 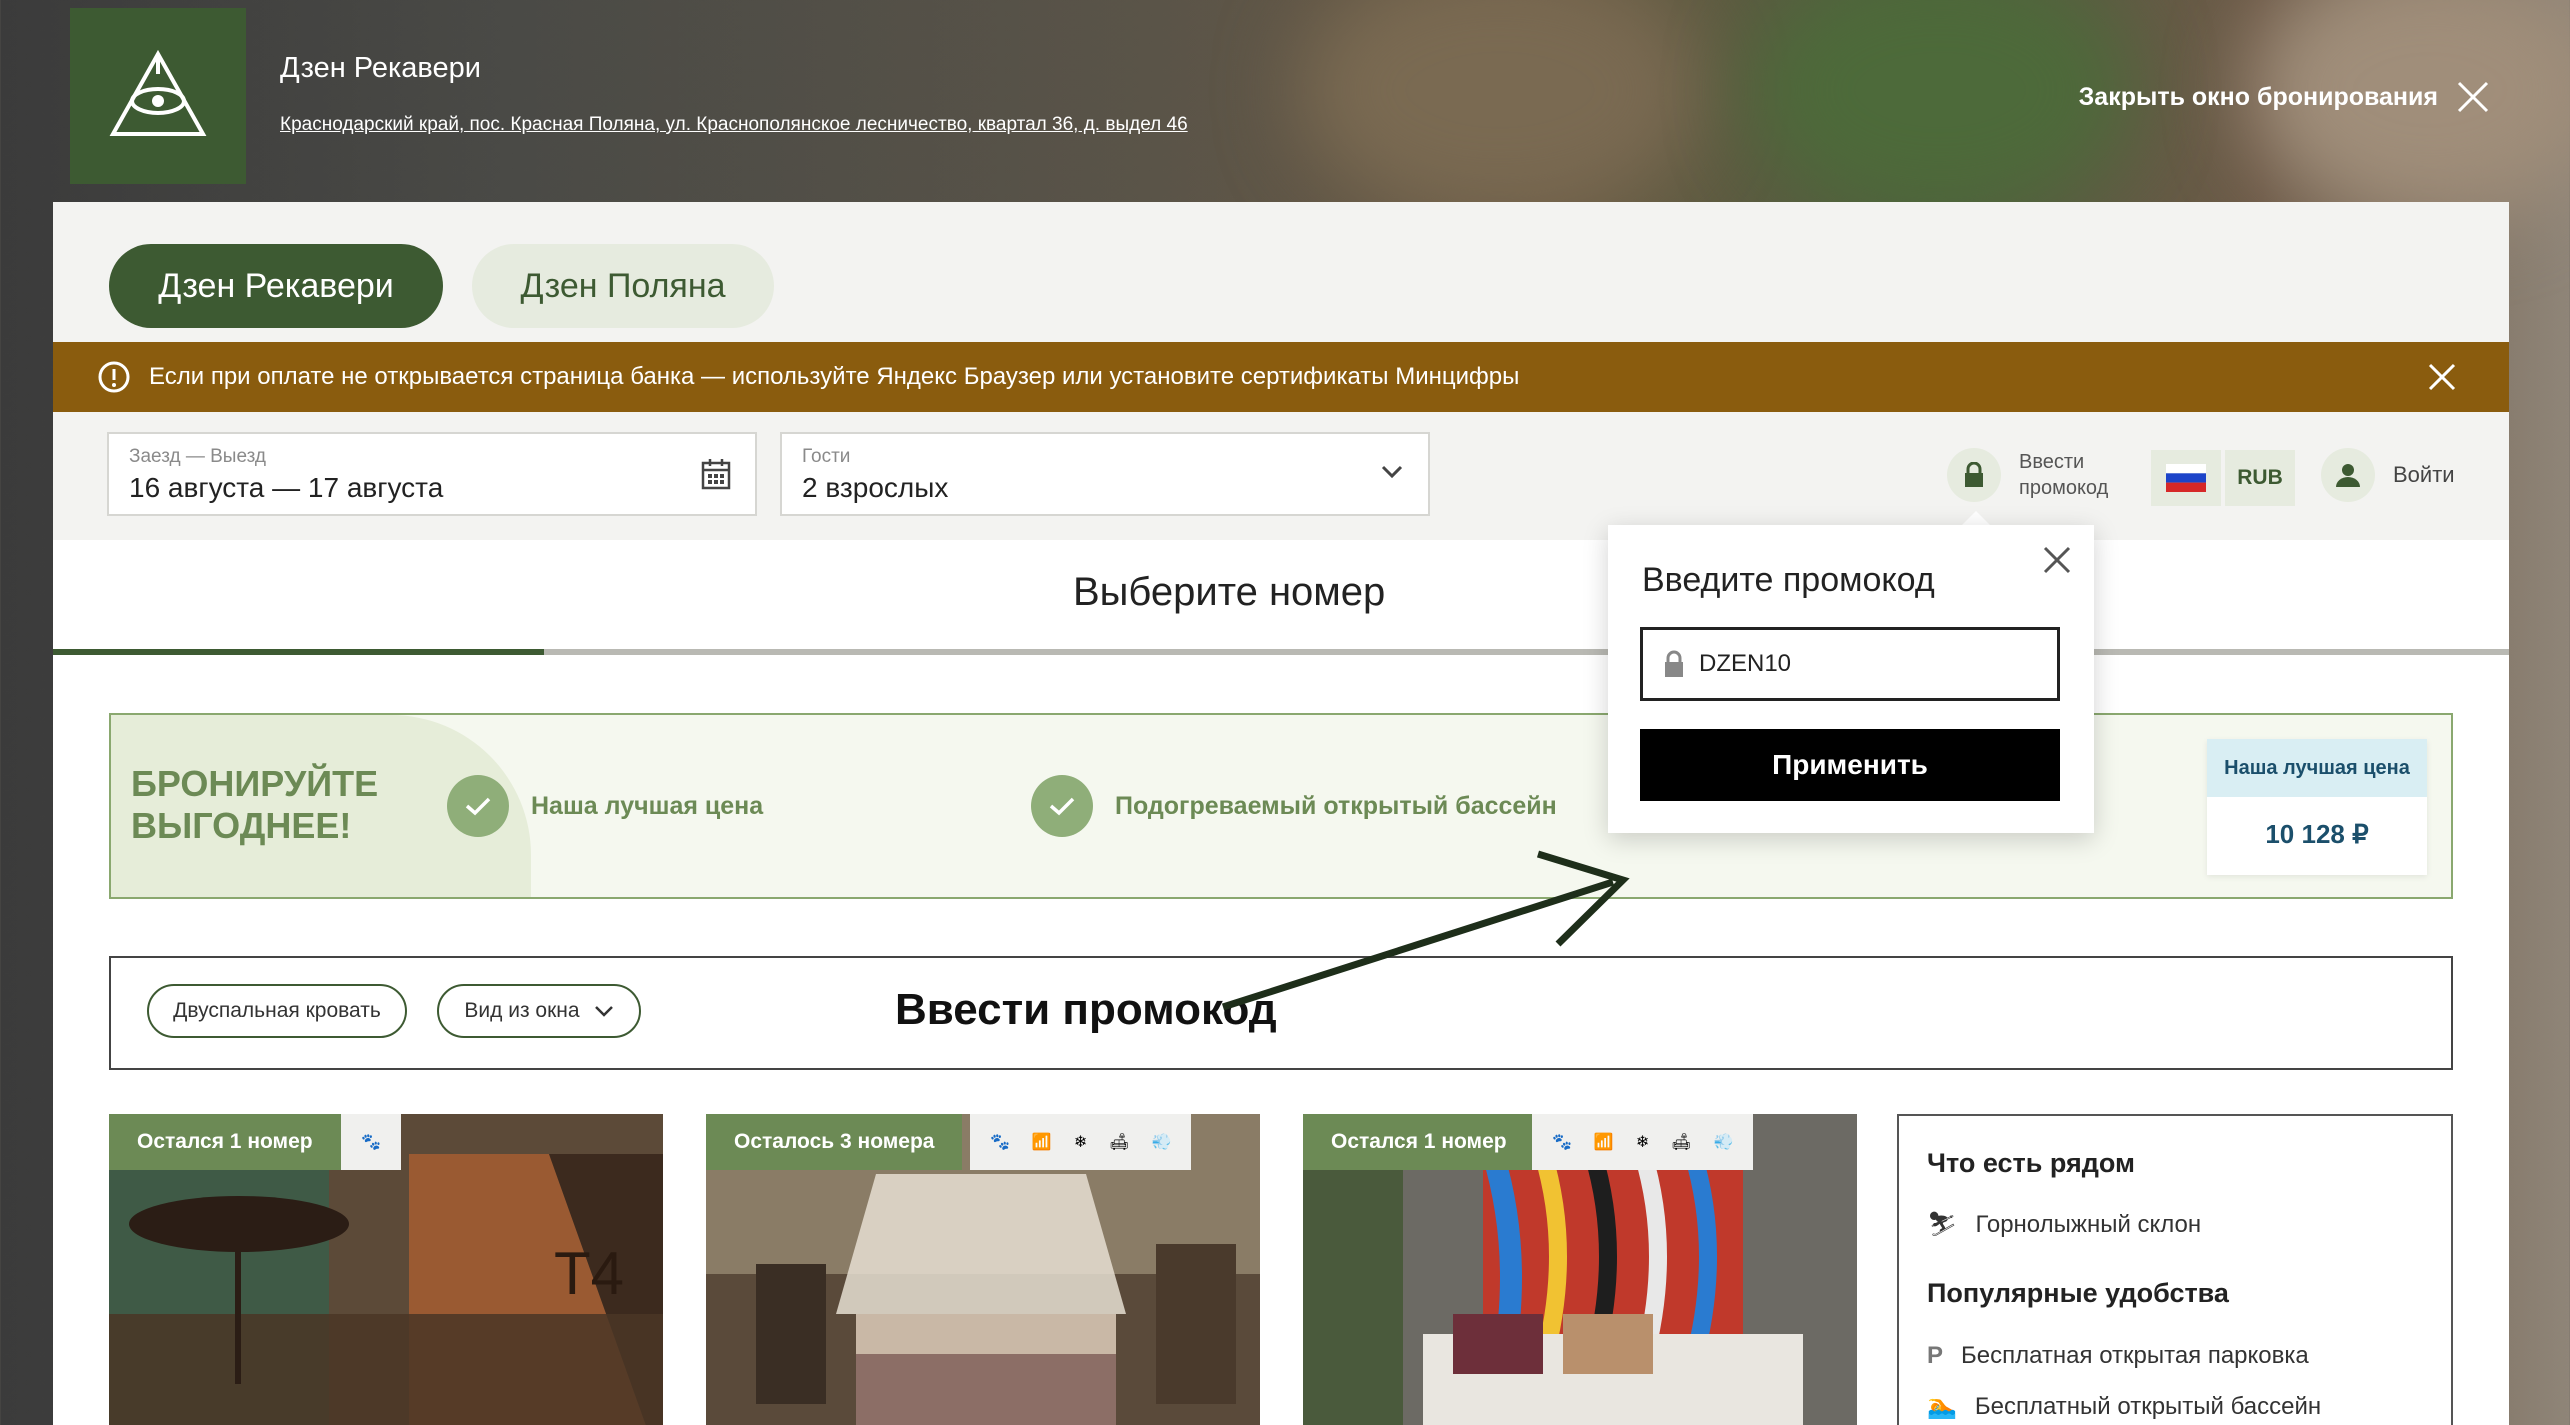 What do you see at coordinates (1935, 1355) in the screenshot?
I see `parking-icon: P` at bounding box center [1935, 1355].